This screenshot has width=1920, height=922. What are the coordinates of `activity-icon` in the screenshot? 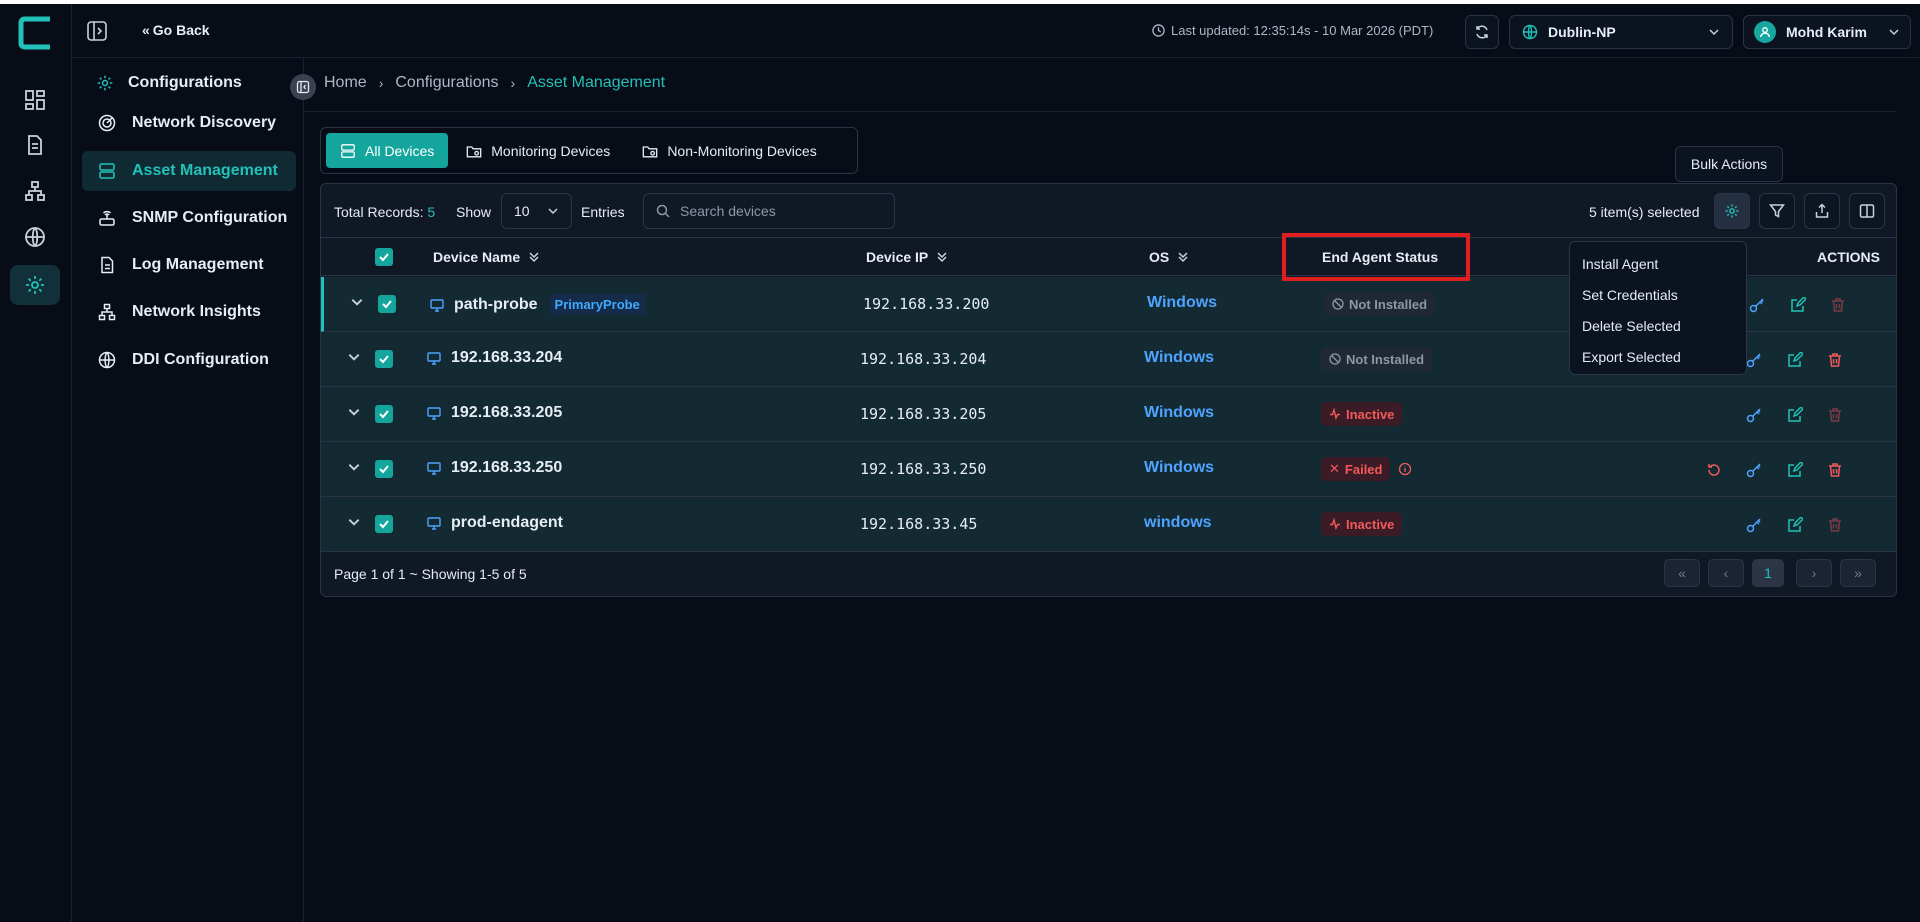 It's located at (1335, 524).